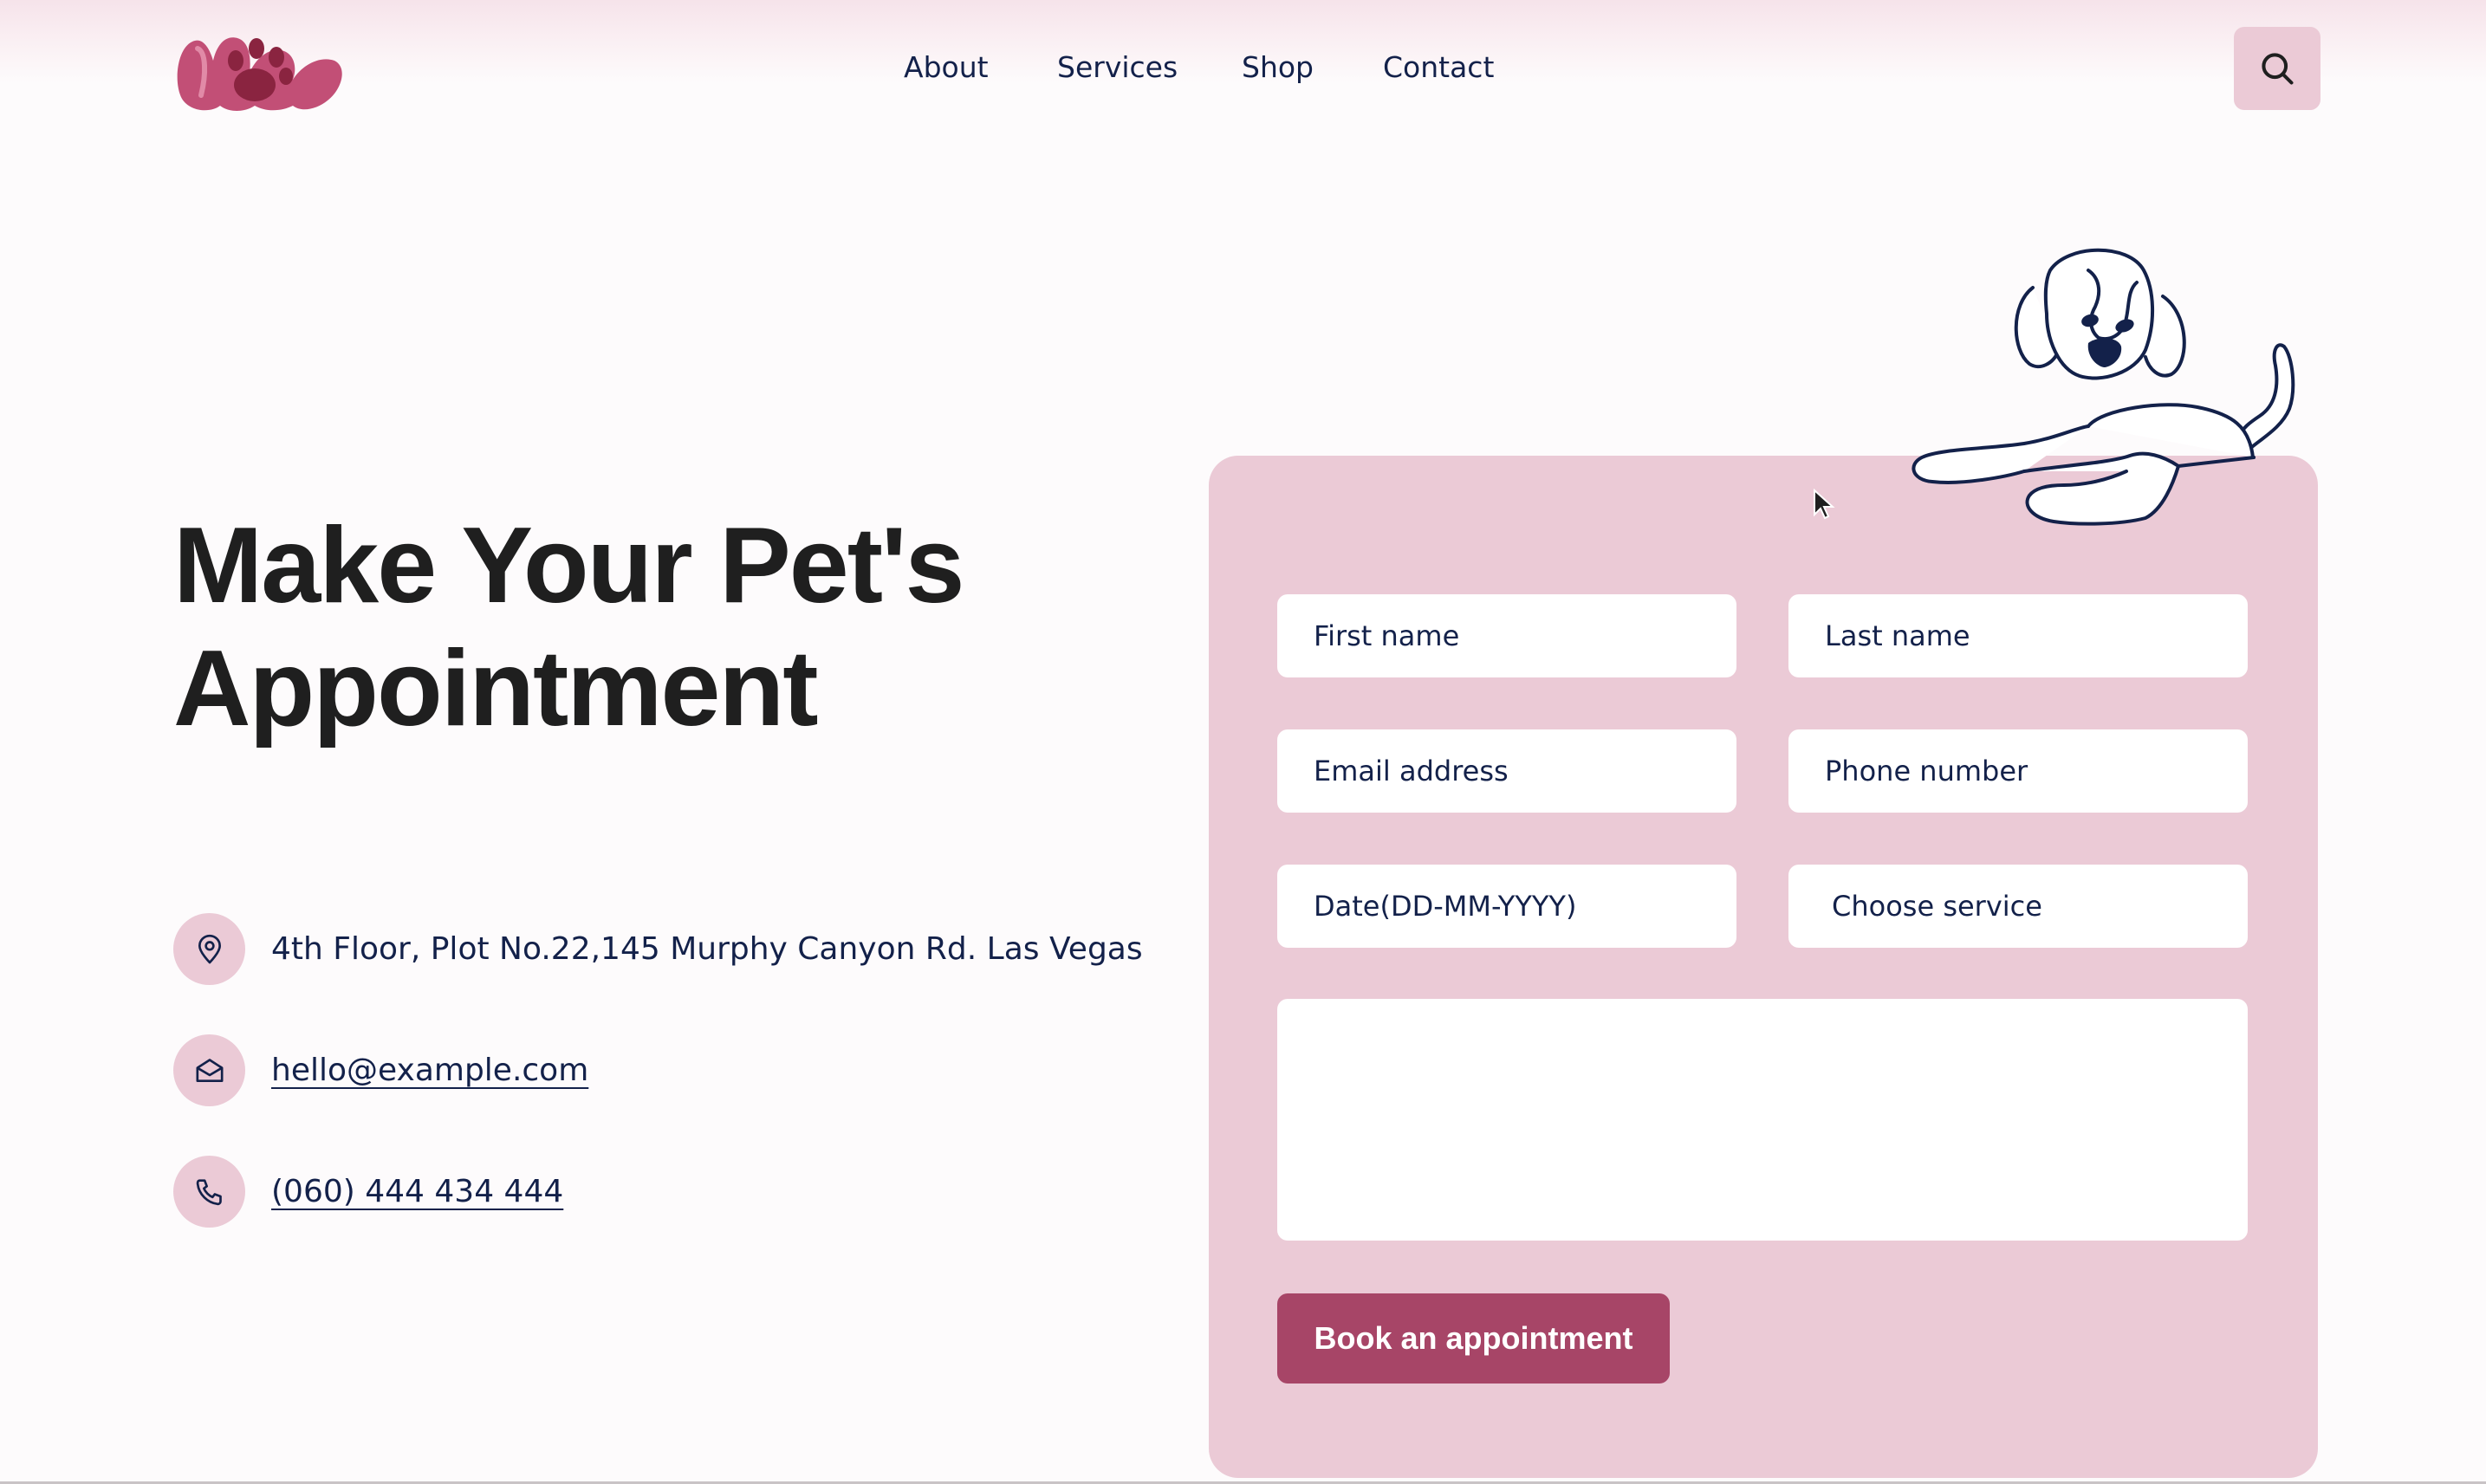 The height and width of the screenshot is (1484, 2486). I want to click on envelope-icon, so click(209, 1070).